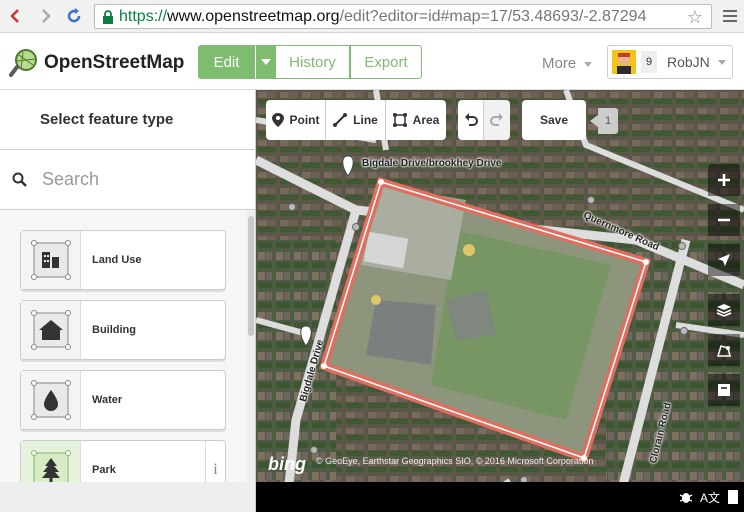  I want to click on zoom-out-button, so click(724, 220).